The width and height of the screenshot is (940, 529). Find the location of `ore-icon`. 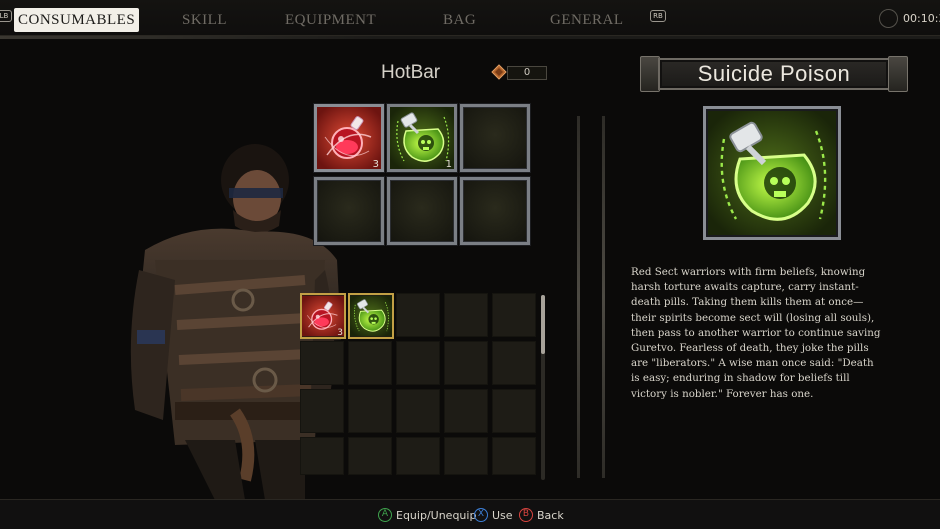

ore-icon is located at coordinates (499, 72).